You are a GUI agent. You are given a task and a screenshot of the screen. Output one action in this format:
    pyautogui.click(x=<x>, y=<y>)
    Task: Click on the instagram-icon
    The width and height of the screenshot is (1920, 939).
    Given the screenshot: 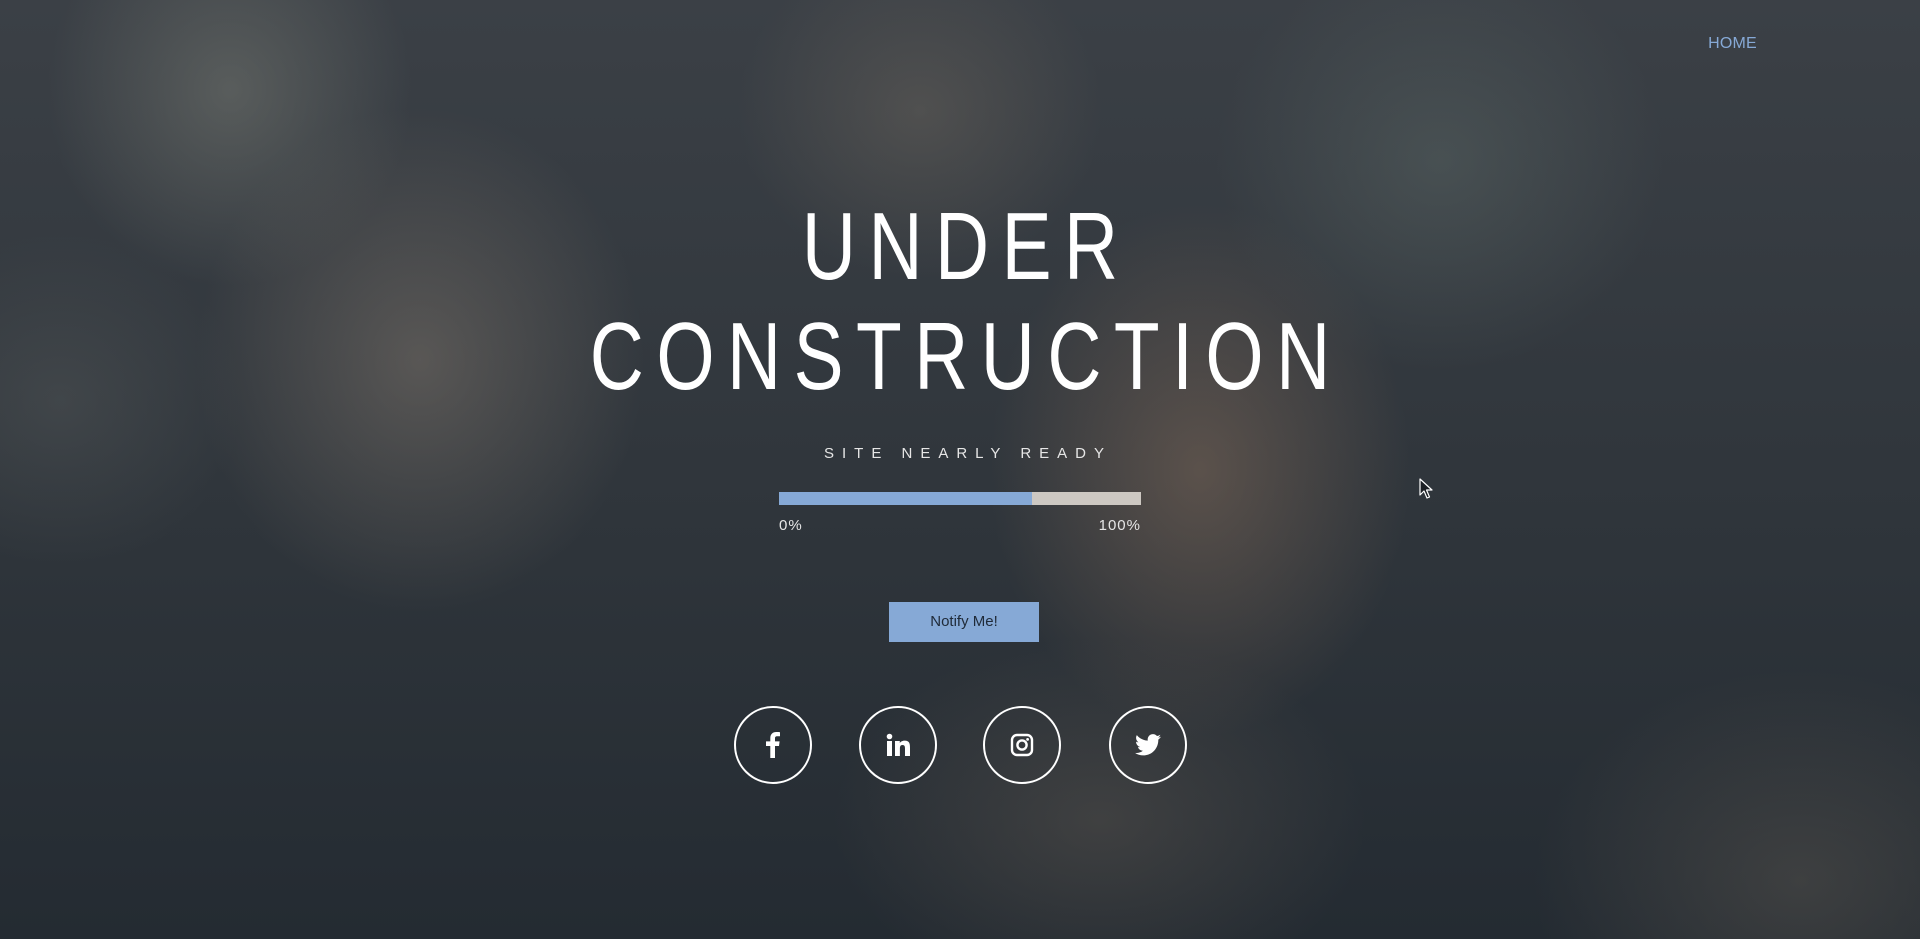 What is the action you would take?
    pyautogui.click(x=1022, y=745)
    